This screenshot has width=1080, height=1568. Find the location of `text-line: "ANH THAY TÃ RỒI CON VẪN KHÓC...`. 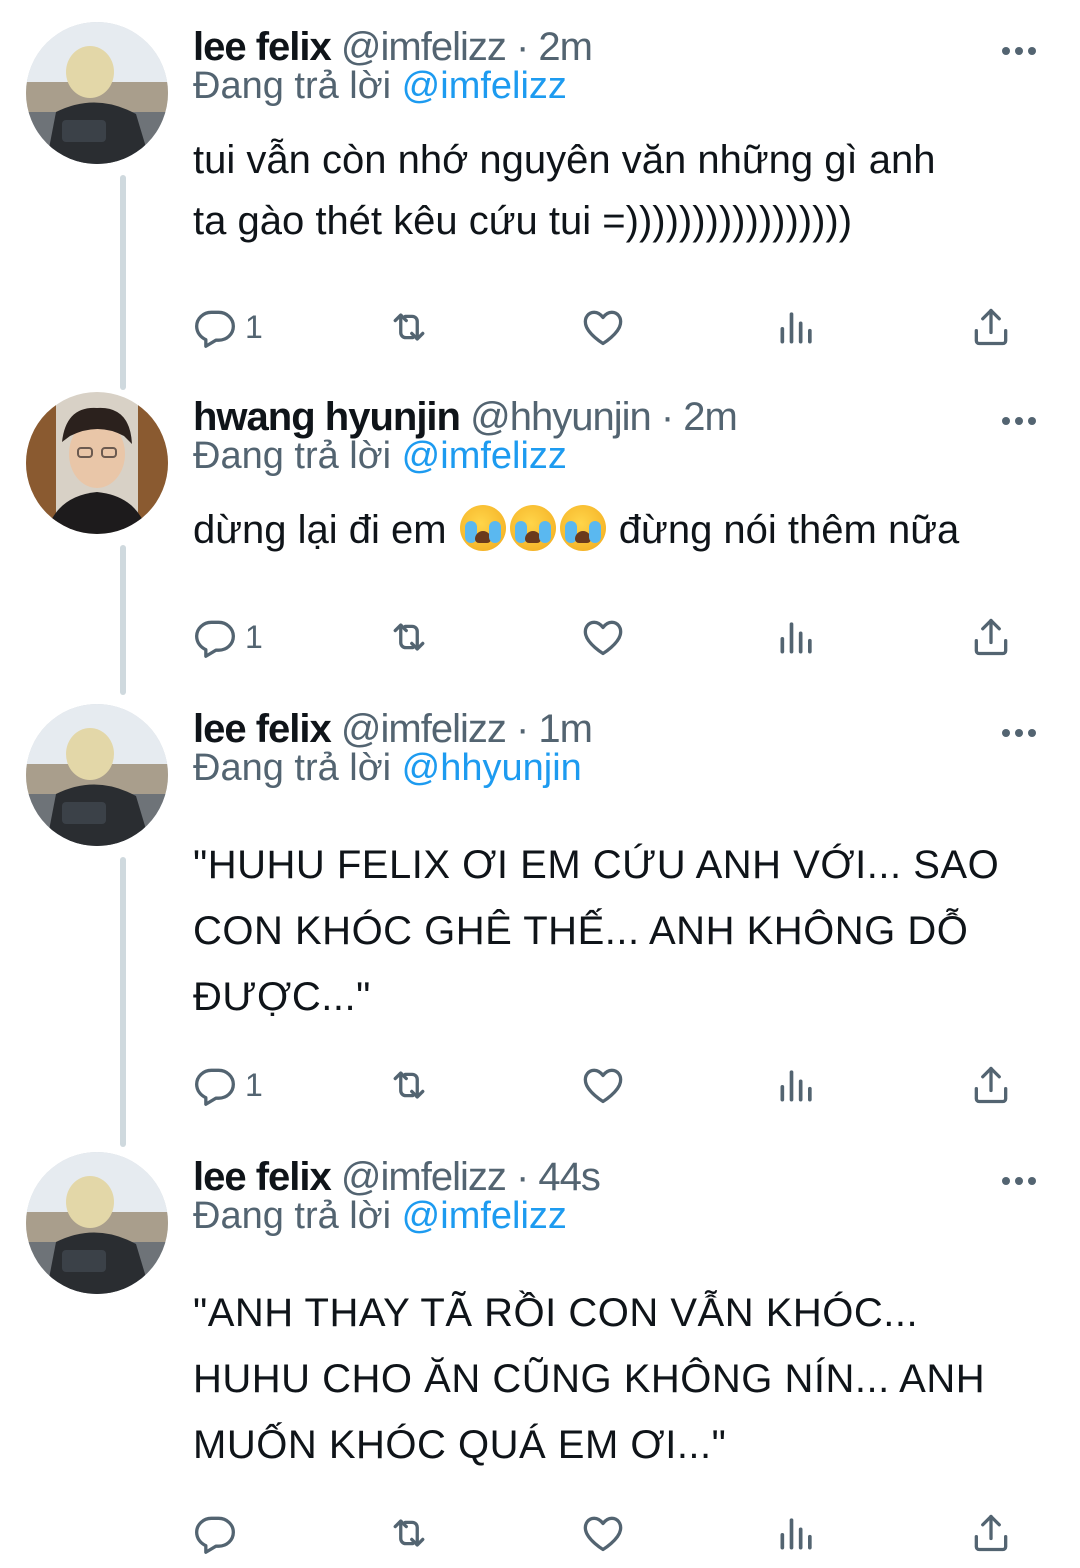

text-line: "ANH THAY TÃ RỒI CON VẪN KHÓC... is located at coordinates (556, 1313).